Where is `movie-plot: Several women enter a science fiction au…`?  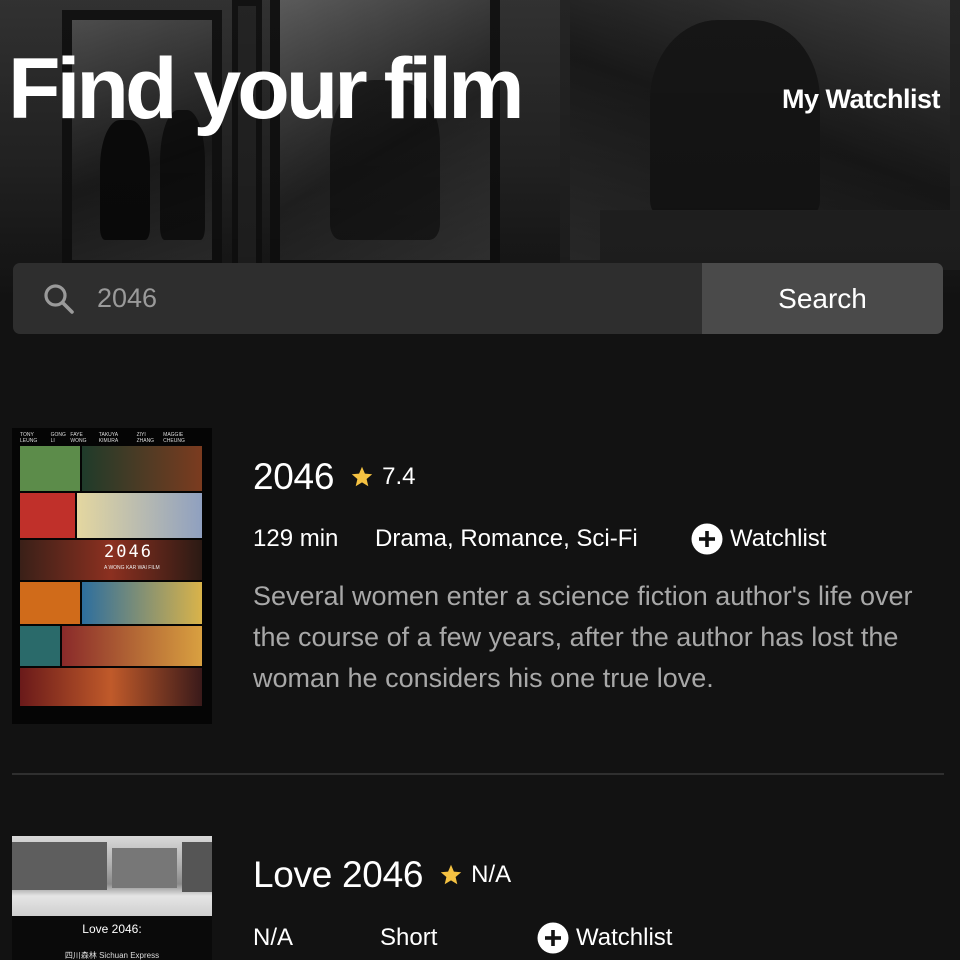
movie-plot: Several women enter a science fiction au… is located at coordinates (583, 637).